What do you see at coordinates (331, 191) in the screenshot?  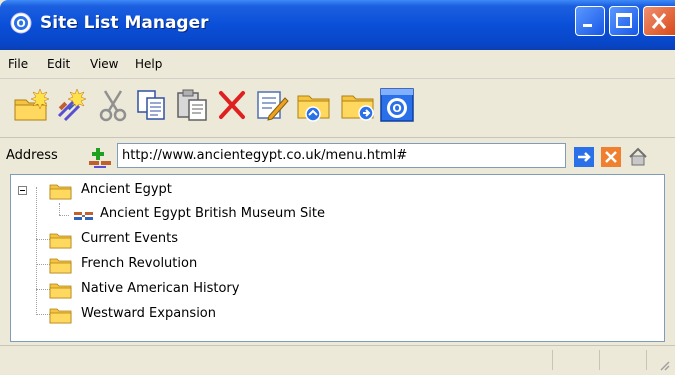 I see `tree-item-ancient-egypt: Ancient Egypt` at bounding box center [331, 191].